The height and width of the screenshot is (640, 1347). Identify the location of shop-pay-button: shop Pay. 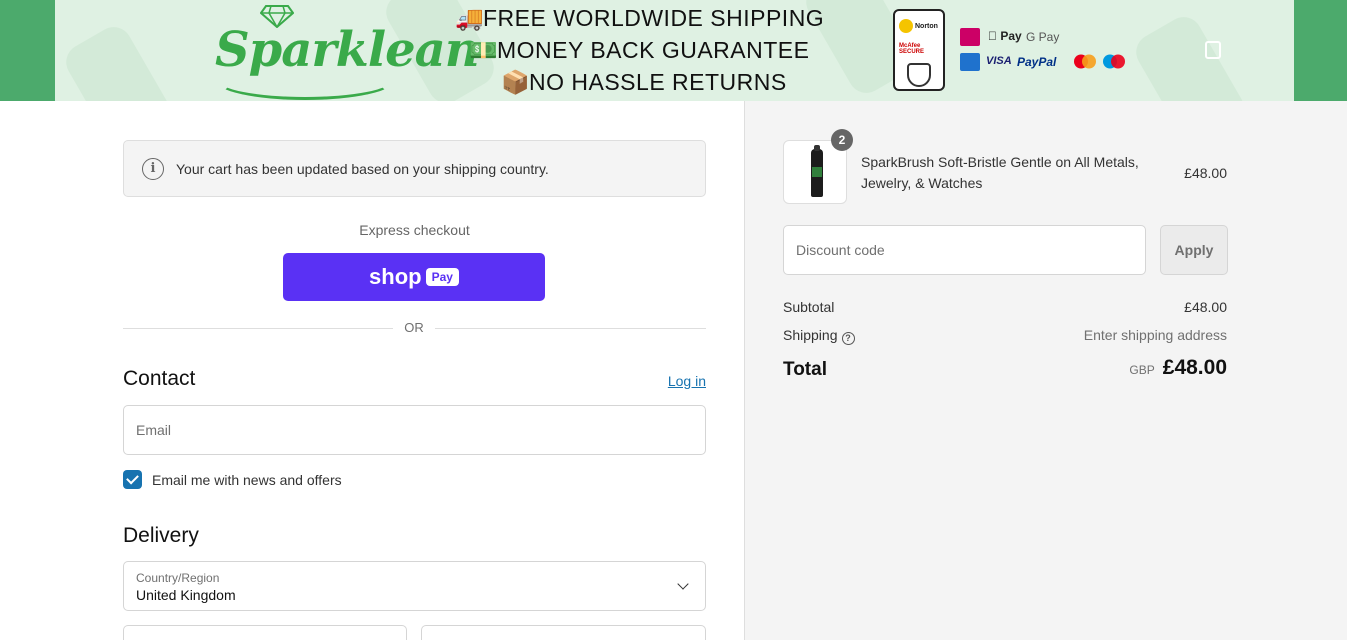
(414, 277).